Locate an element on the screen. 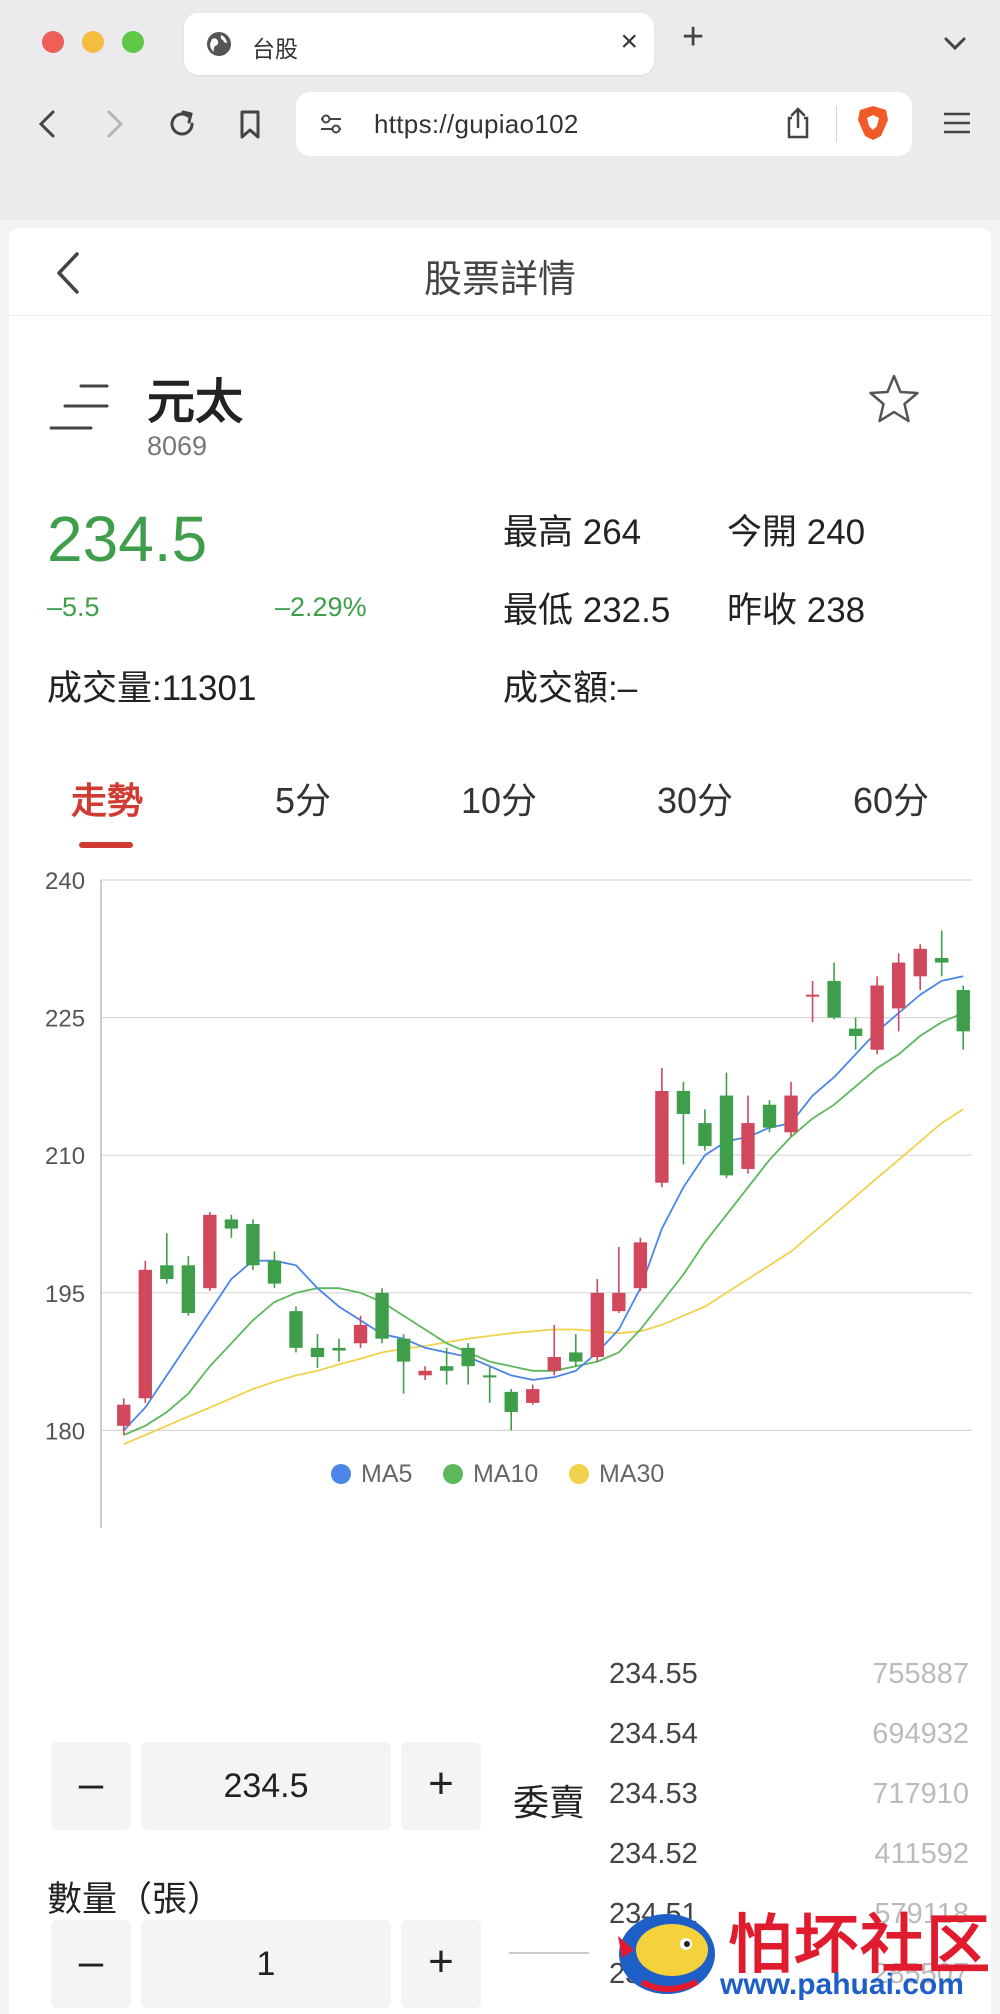  ask-volume: 694932 is located at coordinates (920, 1734).